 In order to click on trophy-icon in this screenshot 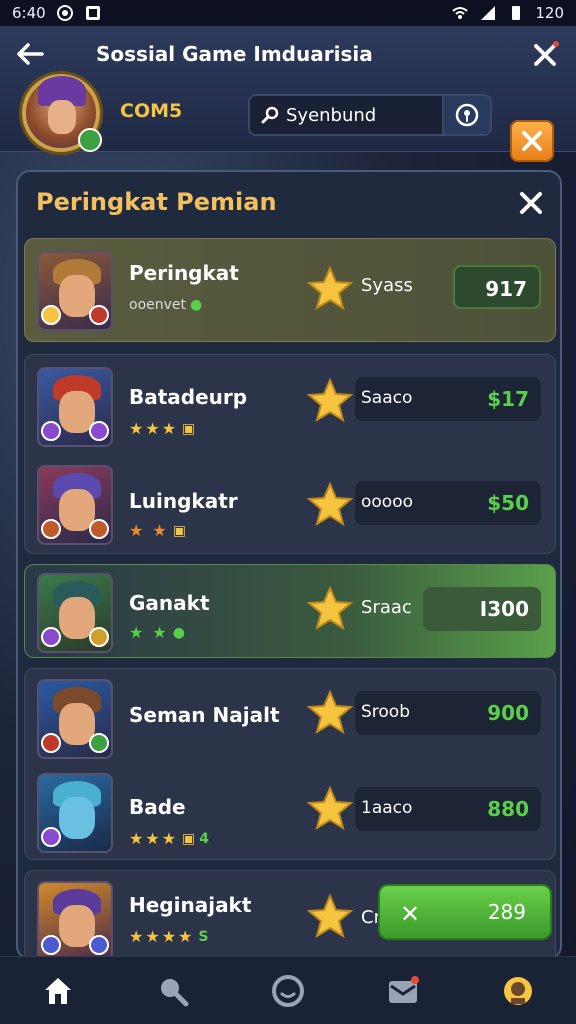, I will do `click(518, 990)`.